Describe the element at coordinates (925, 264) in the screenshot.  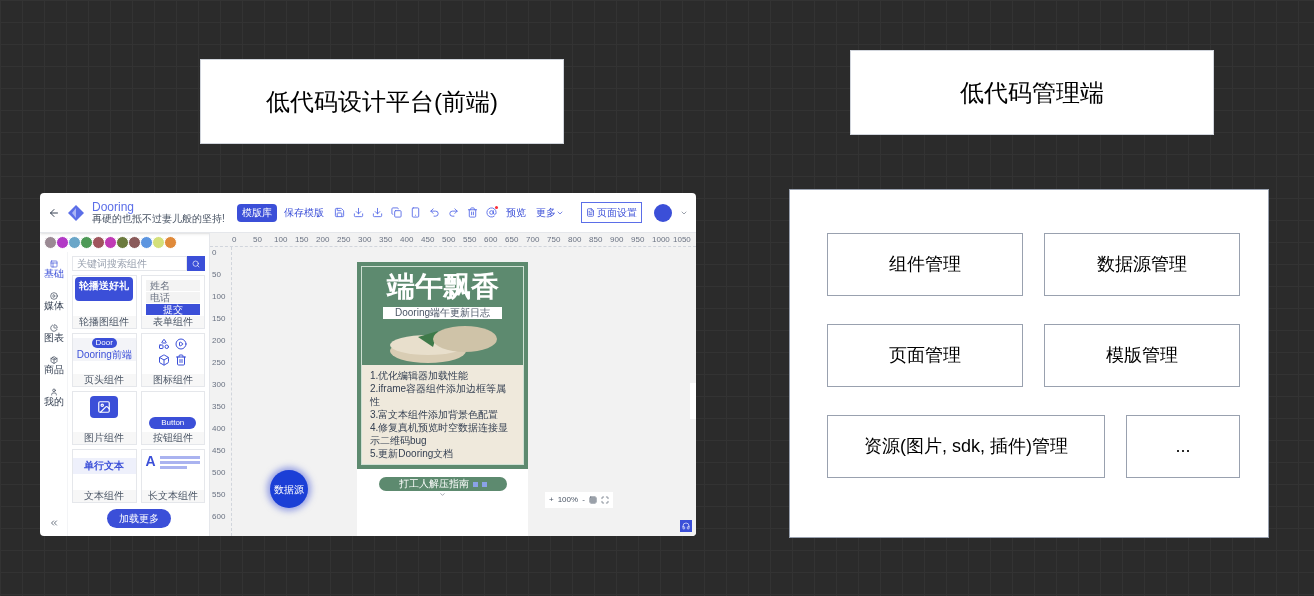
I see `module-box: 组件管理` at that location.